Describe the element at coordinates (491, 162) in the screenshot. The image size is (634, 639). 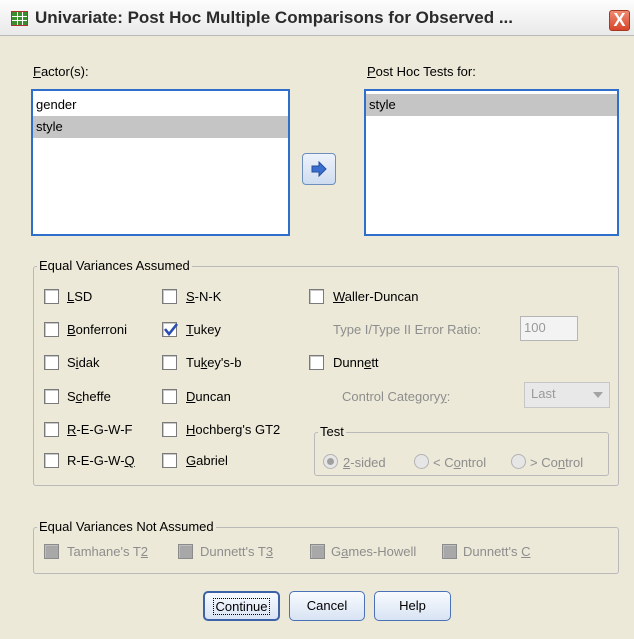
I see `posthoc-list: style` at that location.